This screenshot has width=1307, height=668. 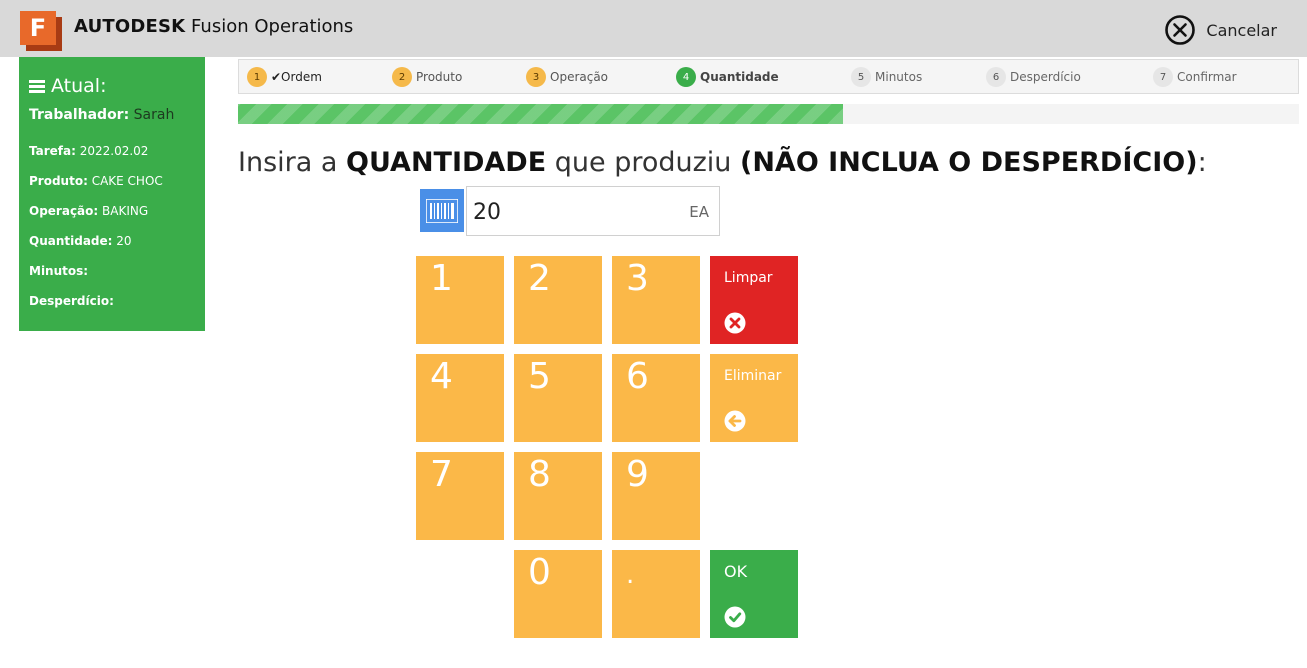 What do you see at coordinates (653, 28) in the screenshot?
I see `top-header: F AUTODESK Fusion Operations Cancelar` at bounding box center [653, 28].